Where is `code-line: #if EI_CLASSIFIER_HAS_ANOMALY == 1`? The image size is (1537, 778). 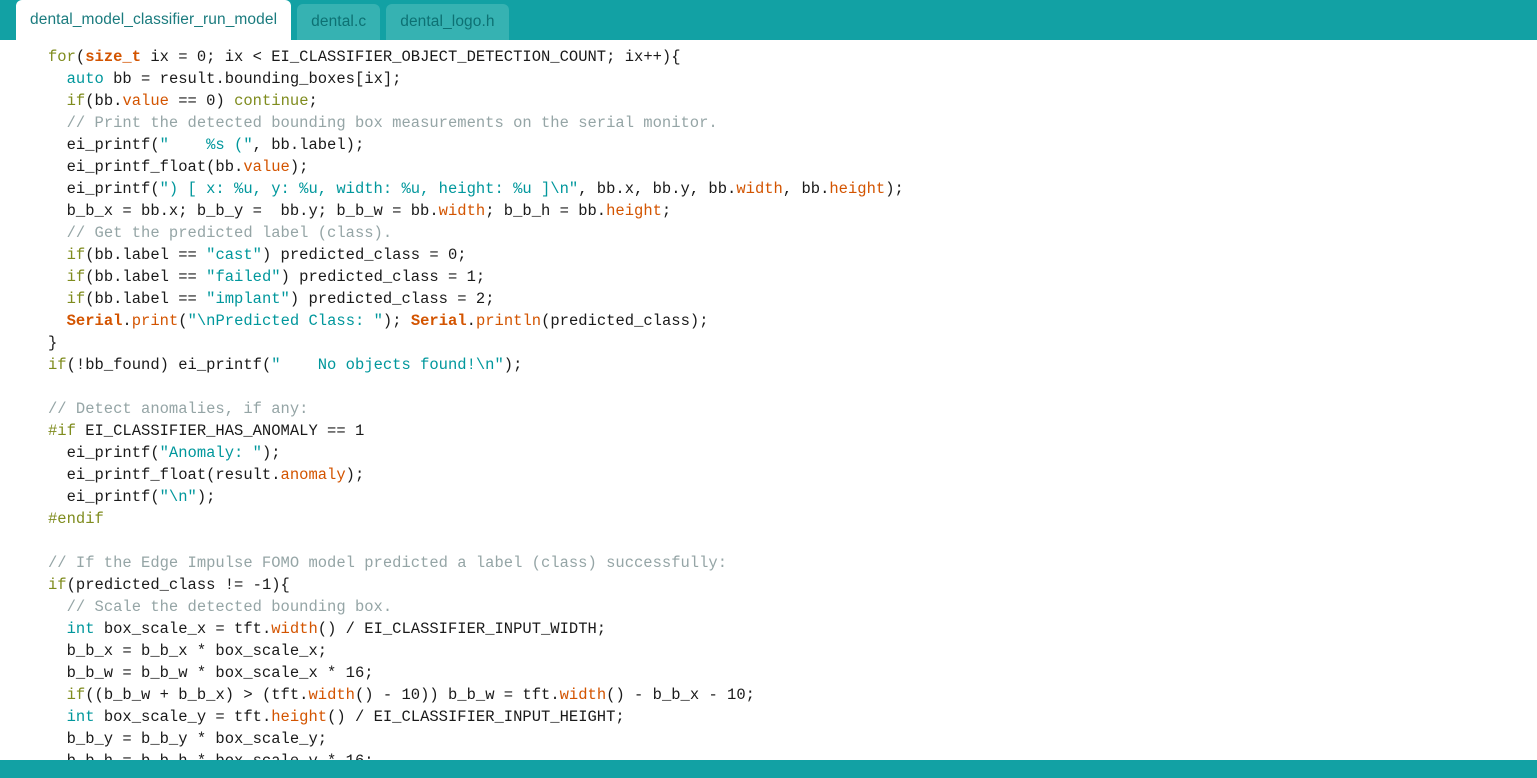 code-line: #if EI_CLASSIFIER_HAS_ANOMALY == 1 is located at coordinates (206, 431).